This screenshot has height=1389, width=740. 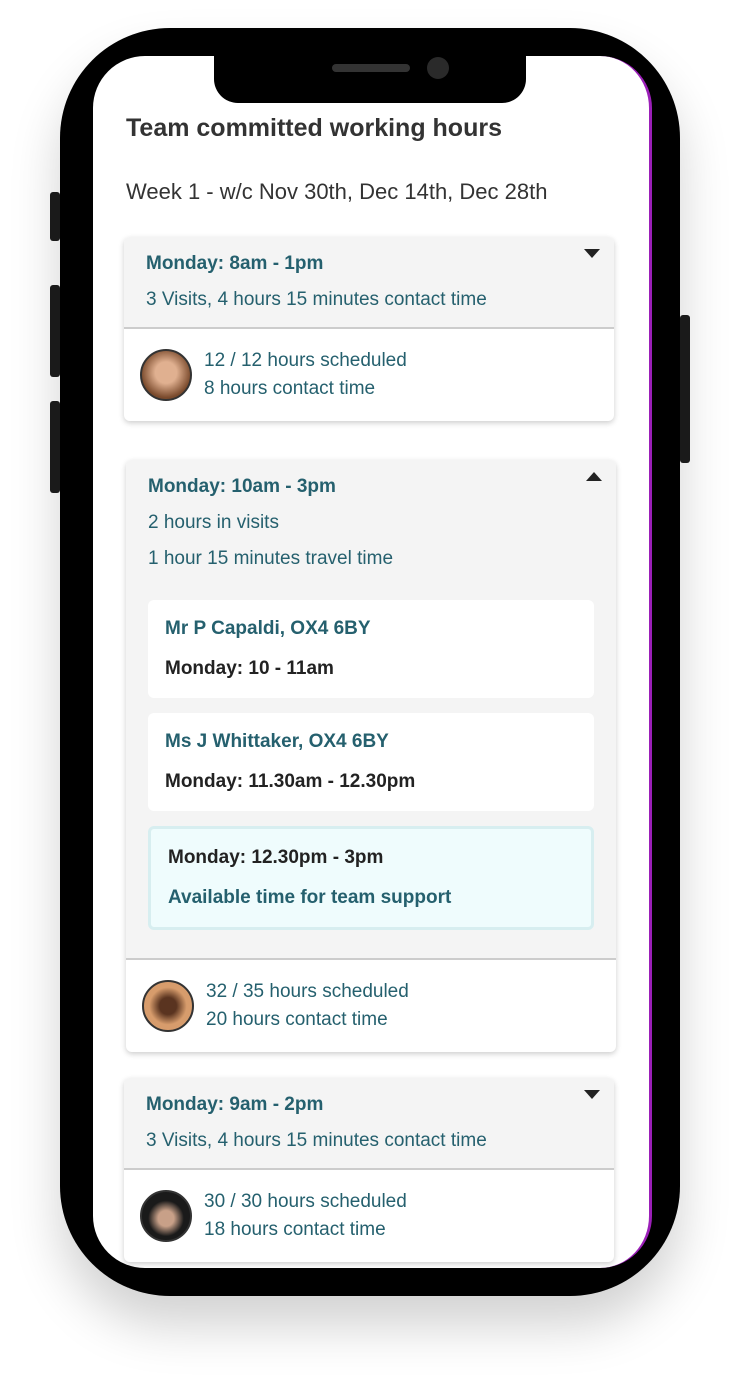 What do you see at coordinates (249, 668) in the screenshot?
I see `visit-time: Monday: 10 - 11am` at bounding box center [249, 668].